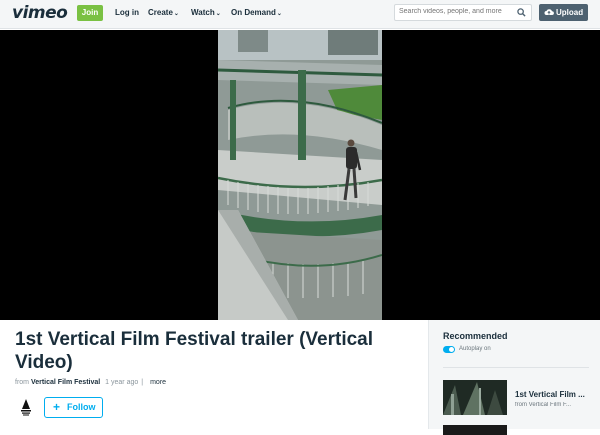  I want to click on create-menu: Create⌄, so click(163, 12).